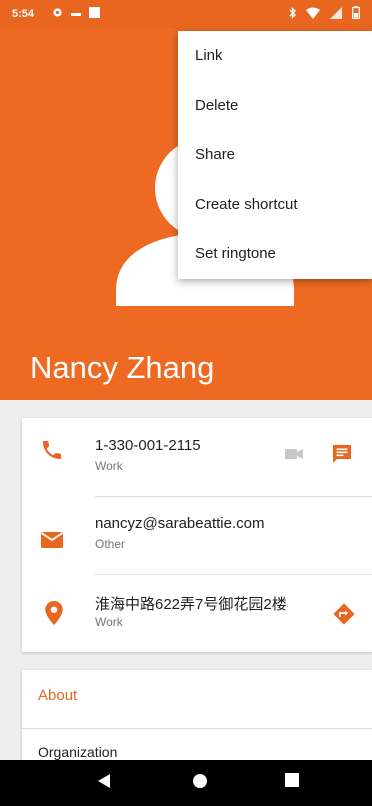  What do you see at coordinates (109, 622) in the screenshot?
I see `address-type: Work` at bounding box center [109, 622].